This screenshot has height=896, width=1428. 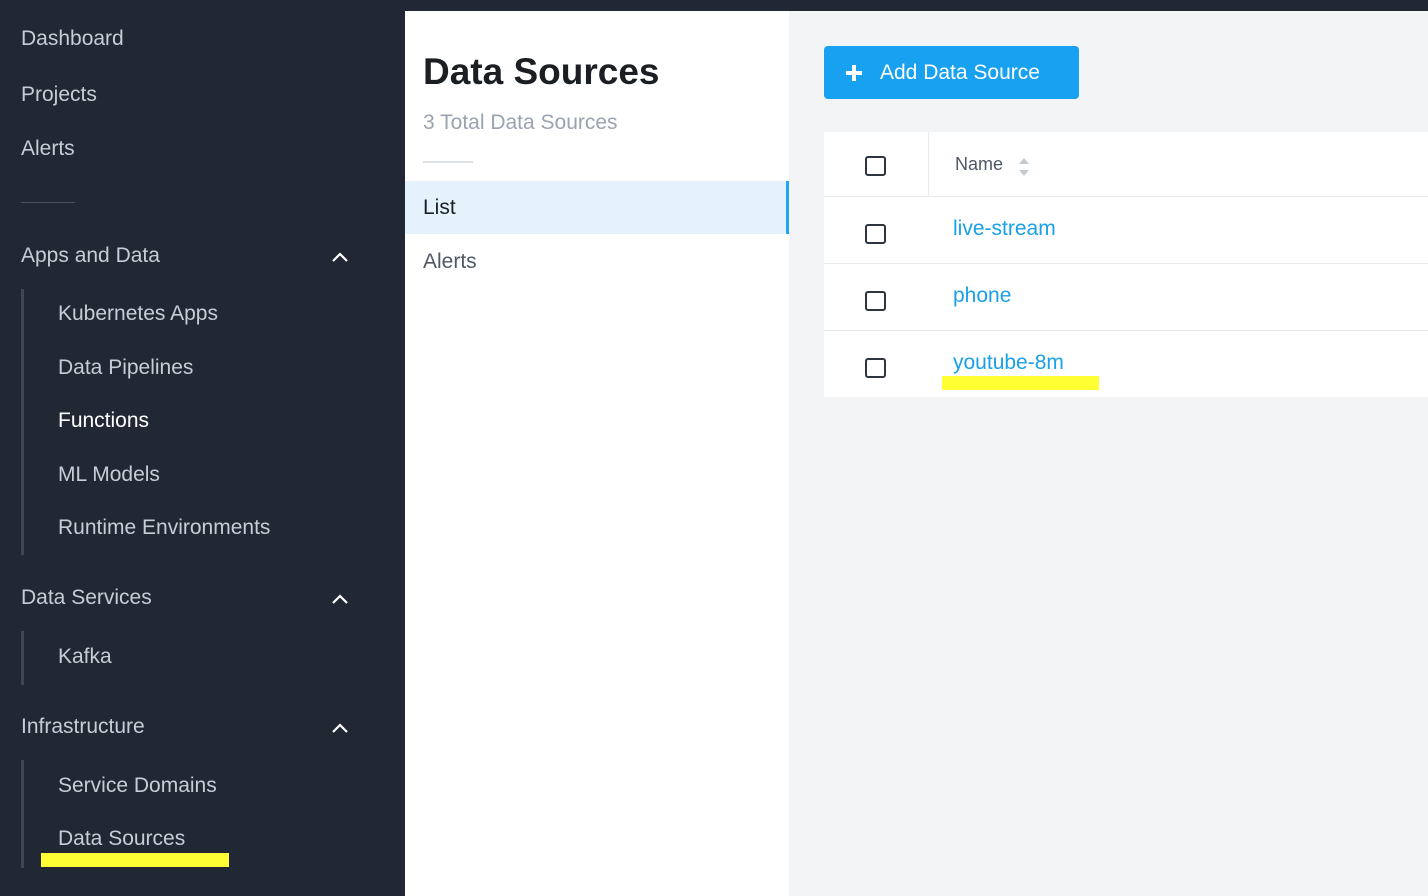 What do you see at coordinates (83, 726) in the screenshot?
I see `section-infrastructure-label: Infrastructure` at bounding box center [83, 726].